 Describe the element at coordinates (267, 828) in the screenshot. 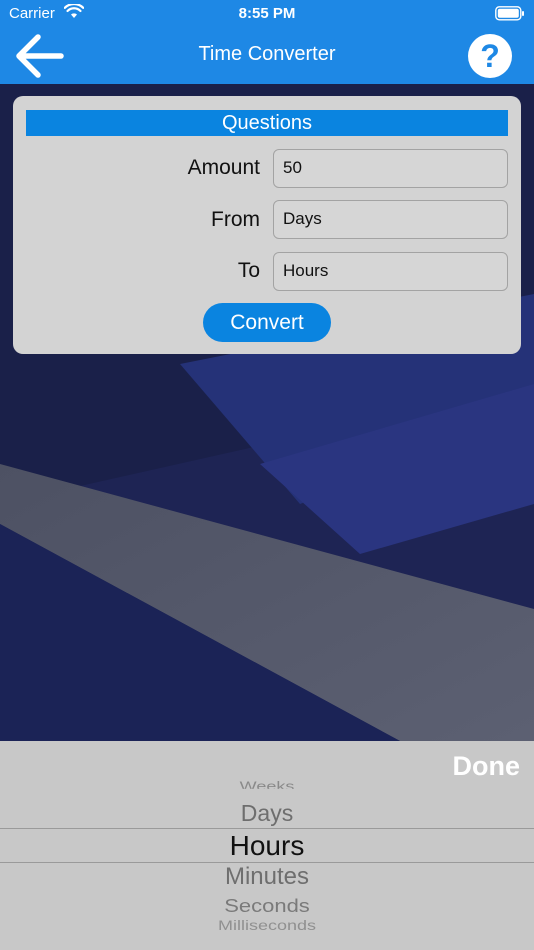

I see `picker-selection-top-line` at that location.